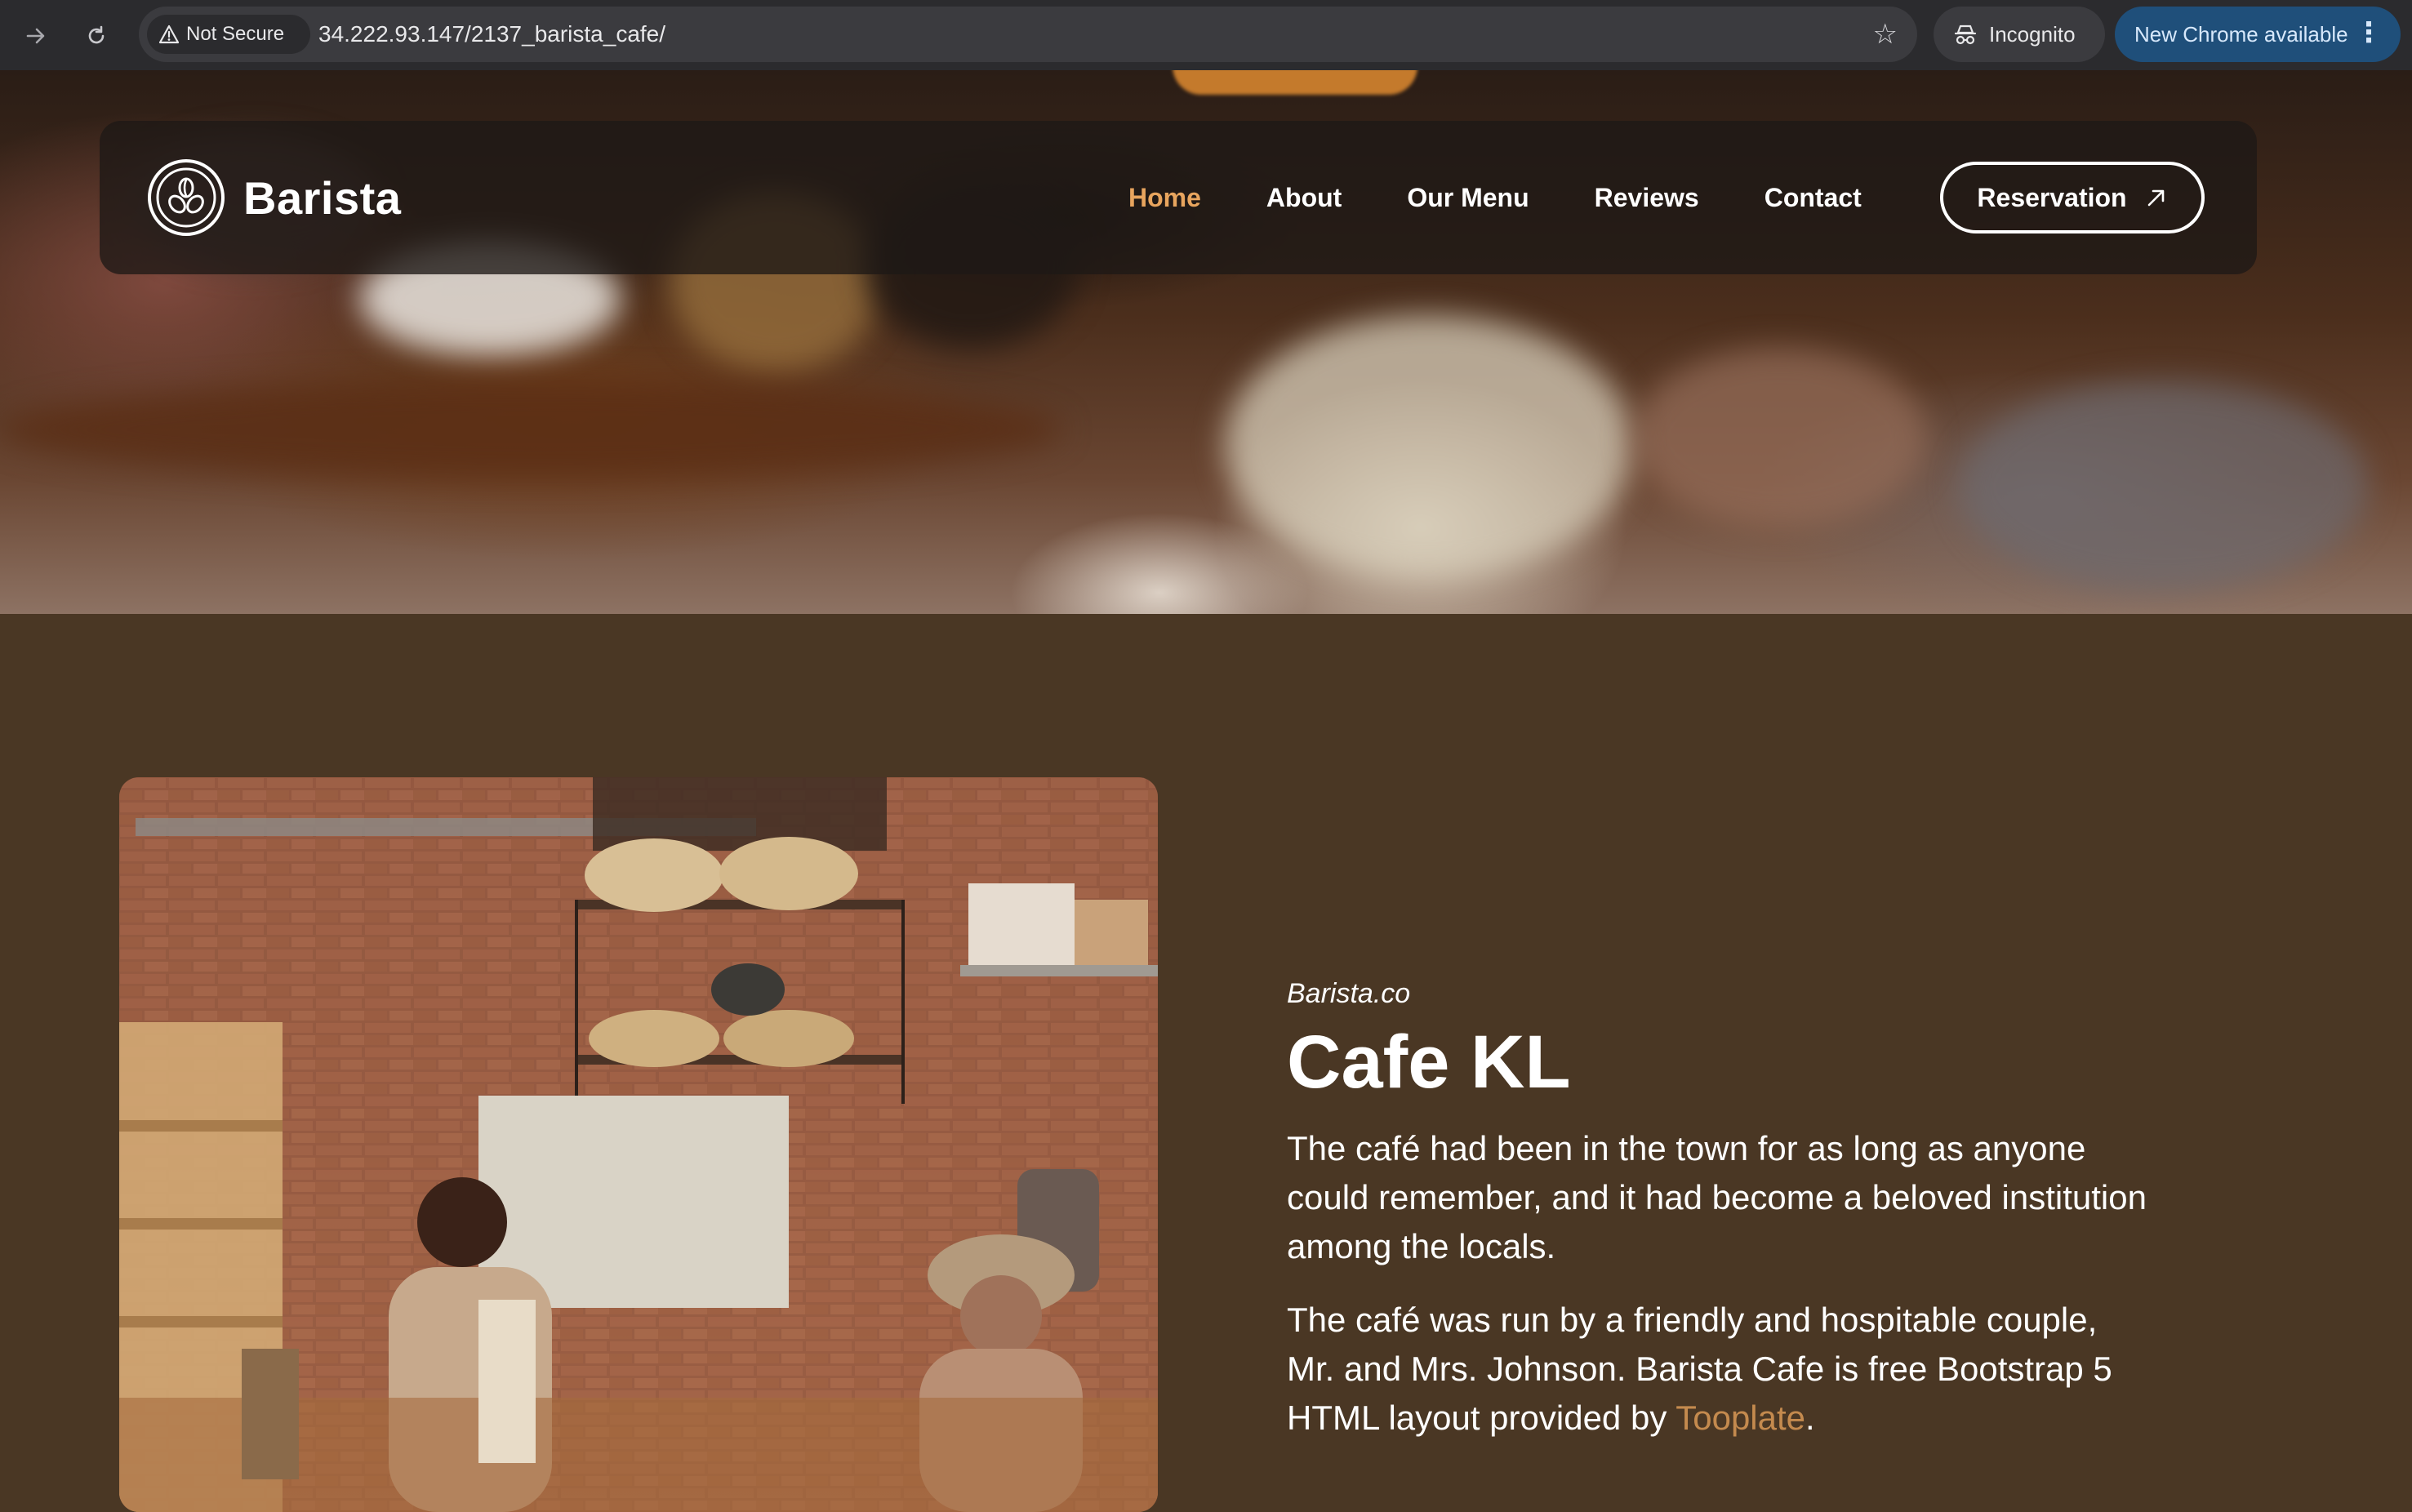  What do you see at coordinates (235, 34) in the screenshot?
I see `security-label: Not Secure` at bounding box center [235, 34].